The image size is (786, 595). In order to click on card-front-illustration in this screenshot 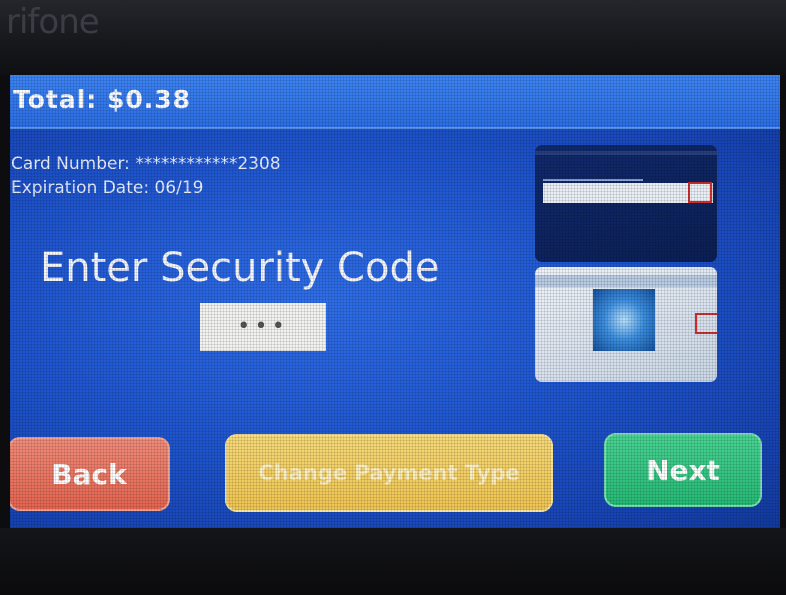, I will do `click(626, 324)`.